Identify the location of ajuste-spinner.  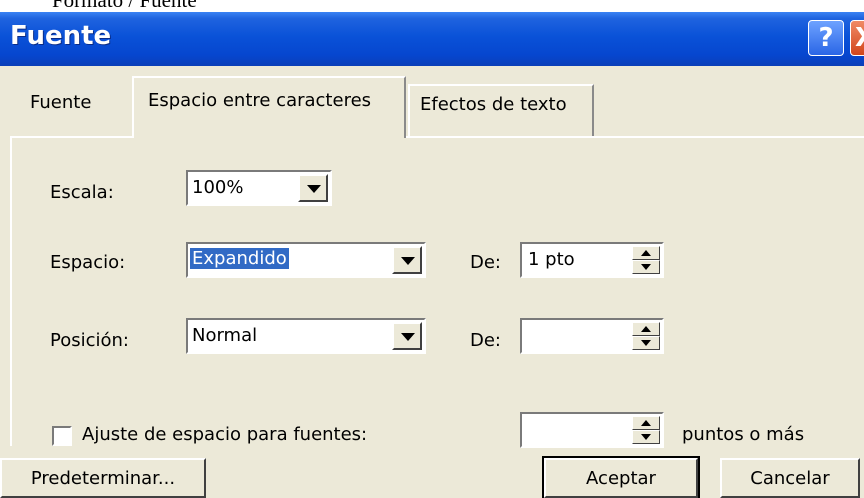
(592, 430).